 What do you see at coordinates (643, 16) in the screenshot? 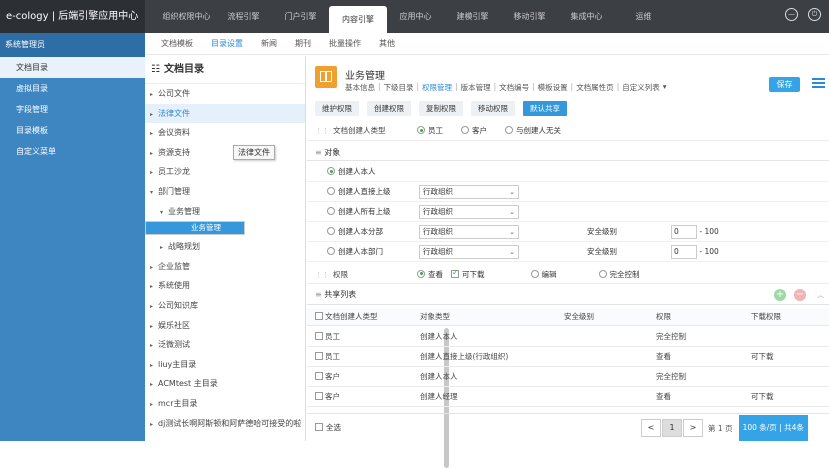
I see `topnav-ops: 运维` at bounding box center [643, 16].